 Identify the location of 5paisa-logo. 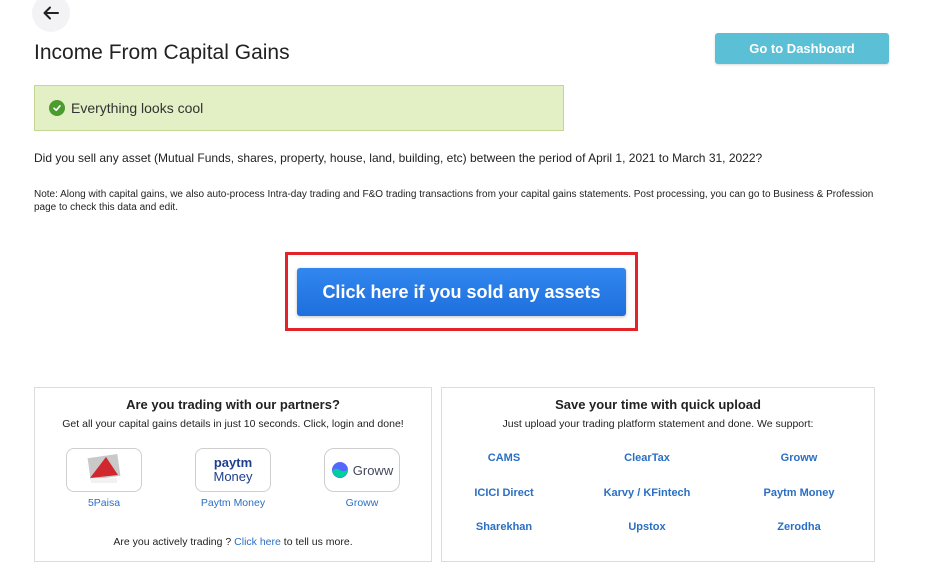
(104, 470).